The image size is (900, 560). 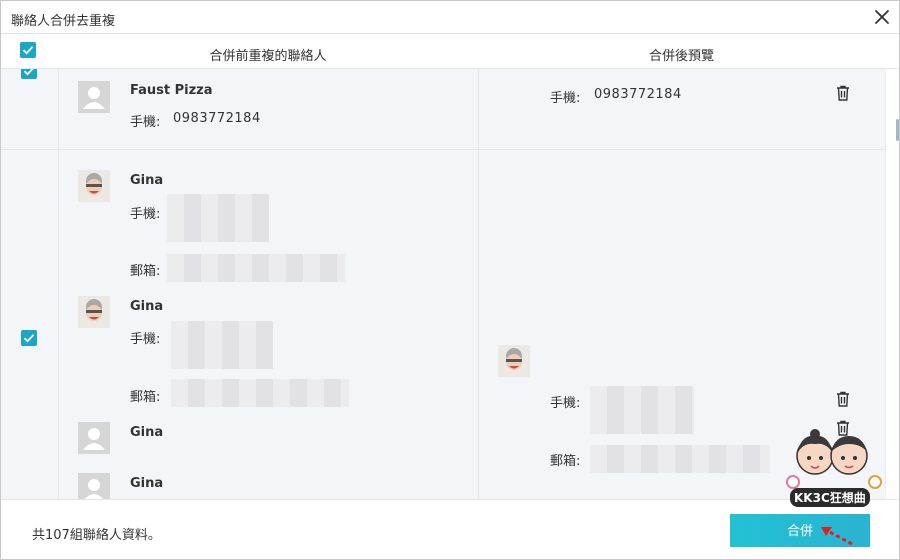 What do you see at coordinates (217, 118) in the screenshot?
I see `phone-value: 0983772184` at bounding box center [217, 118].